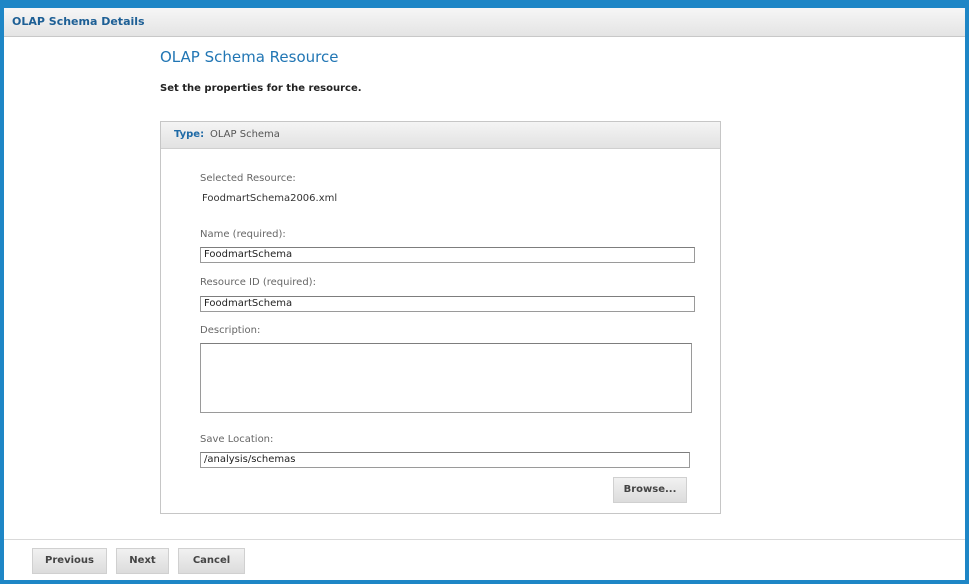  I want to click on selected-resource-label: Selected Resource:, so click(248, 178).